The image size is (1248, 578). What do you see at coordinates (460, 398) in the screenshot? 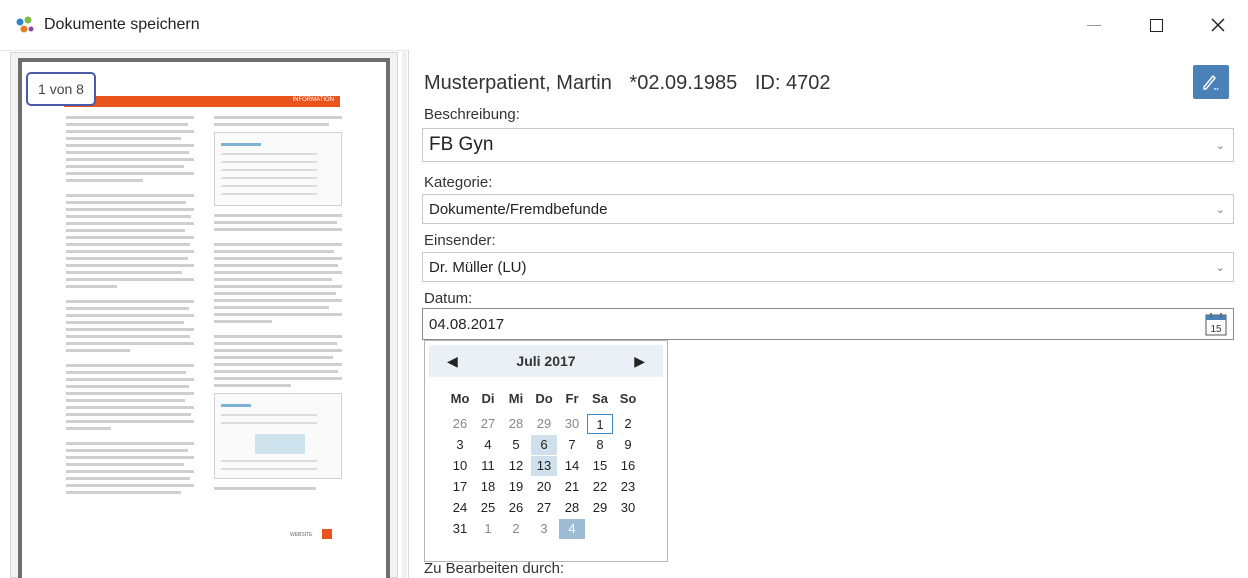
I see `weekday-header: Mo` at bounding box center [460, 398].